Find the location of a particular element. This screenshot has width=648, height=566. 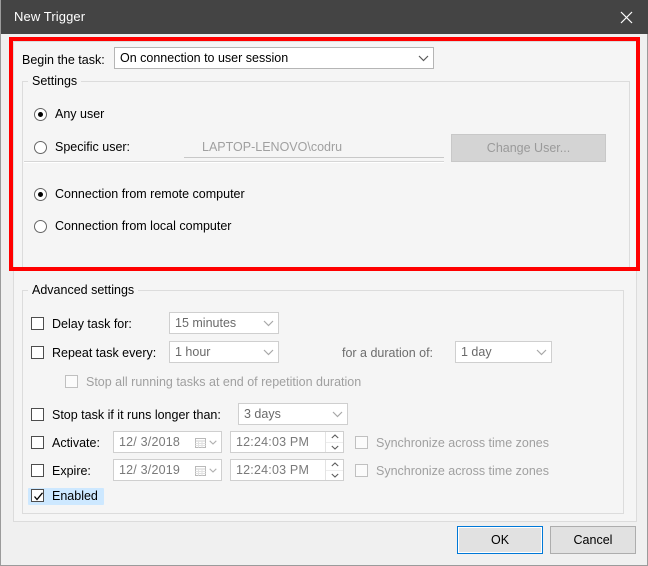

expire-sync-timezones-label: Synchronize across time zones is located at coordinates (462, 471).